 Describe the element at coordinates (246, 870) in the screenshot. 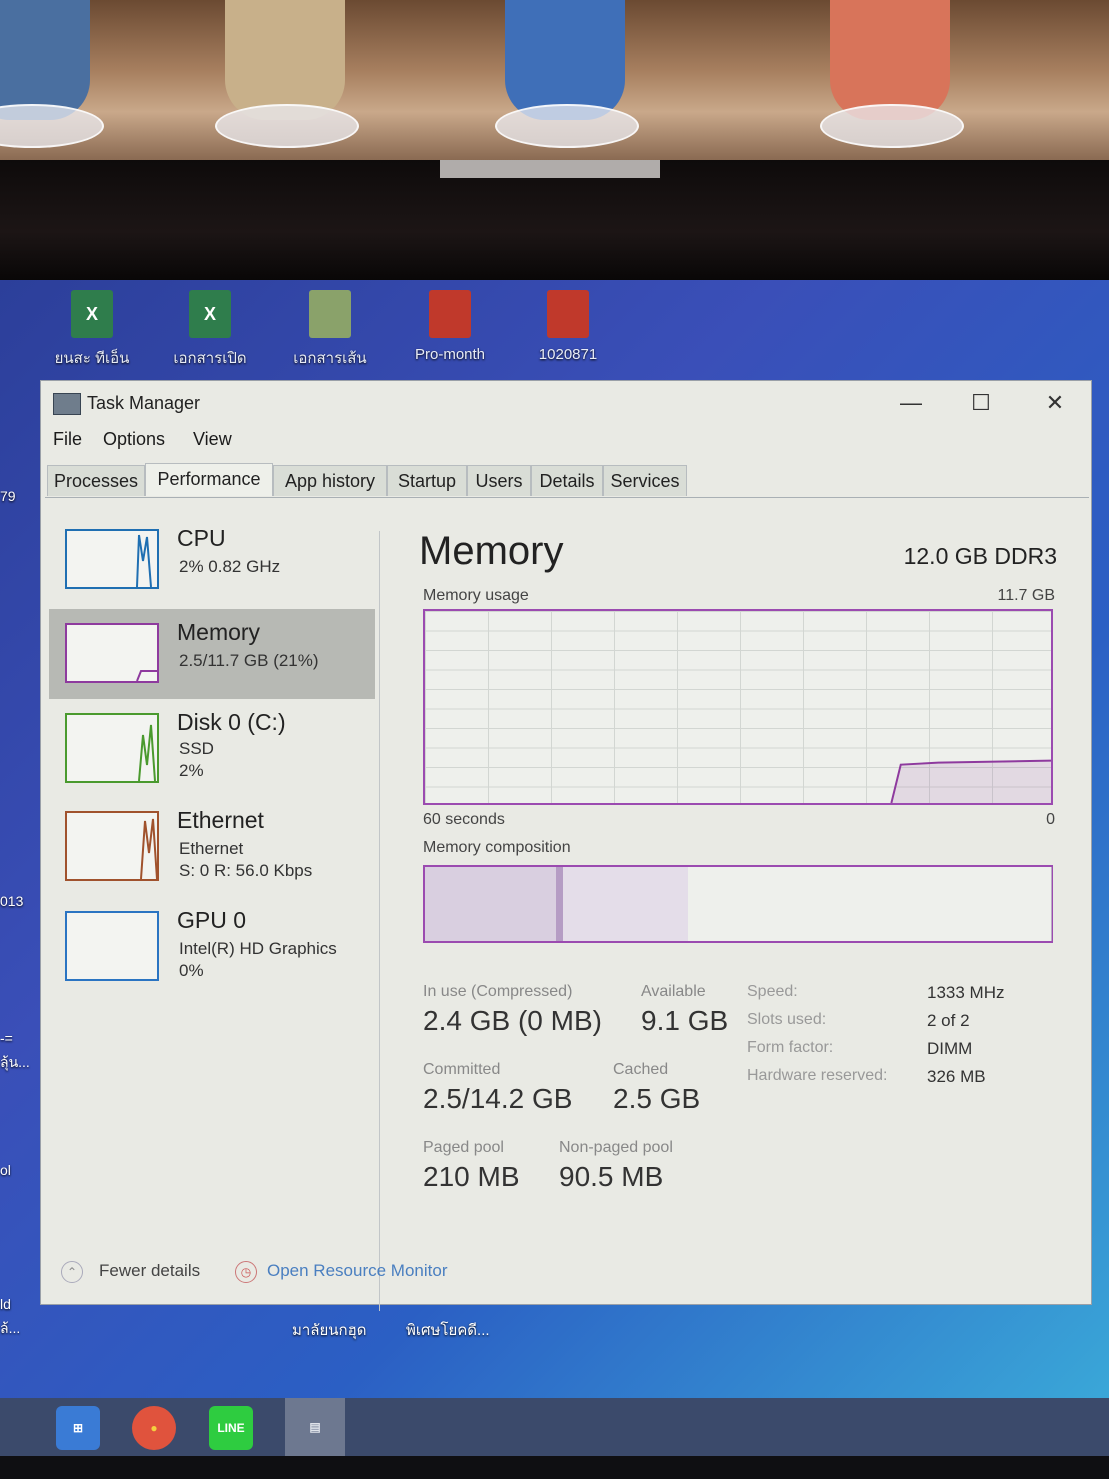

I see `sidebar-subtitle: S: 0 R: 56.0 Kbps` at that location.